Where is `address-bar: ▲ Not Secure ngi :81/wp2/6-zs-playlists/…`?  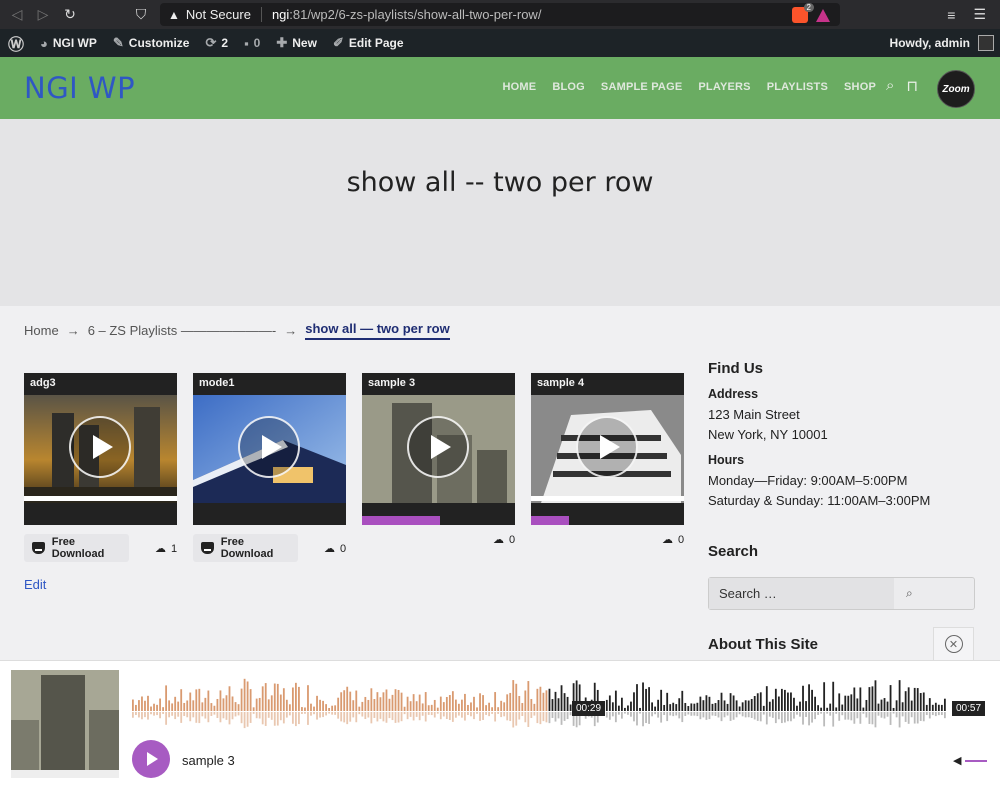
address-bar: ▲ Not Secure ngi :81/wp2/6-zs-playlists/… is located at coordinates (500, 14).